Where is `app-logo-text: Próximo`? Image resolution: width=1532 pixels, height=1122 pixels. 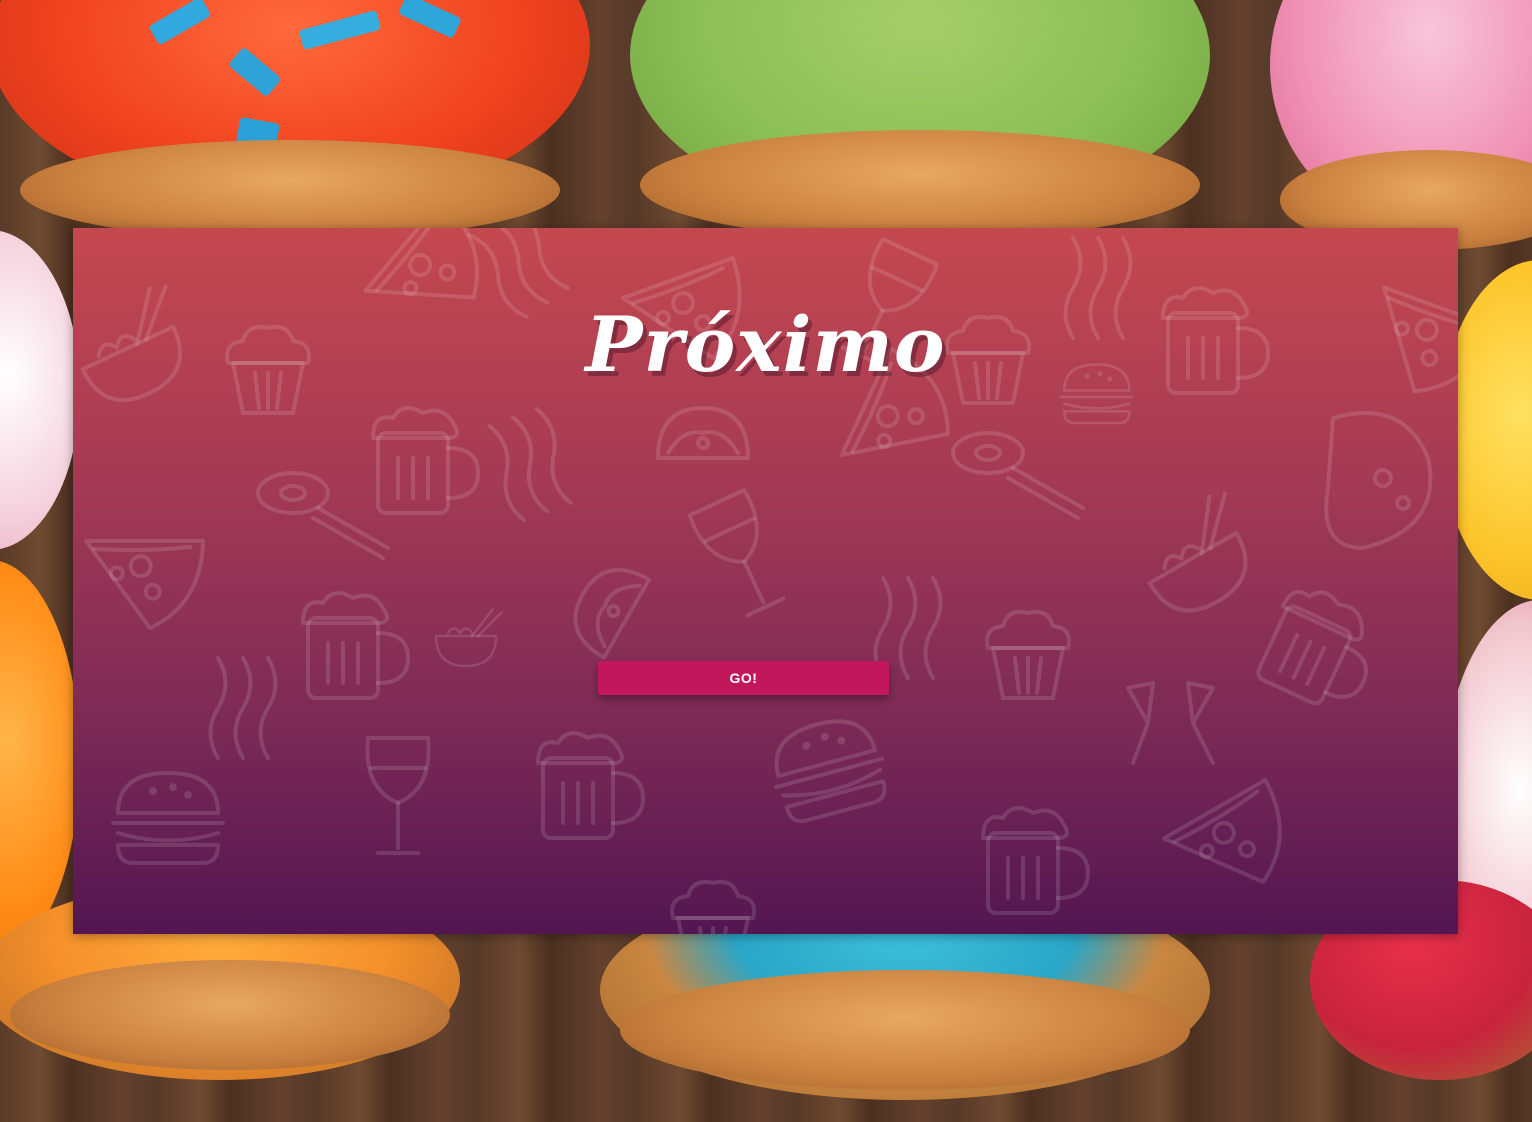 app-logo-text: Próximo is located at coordinates (765, 344).